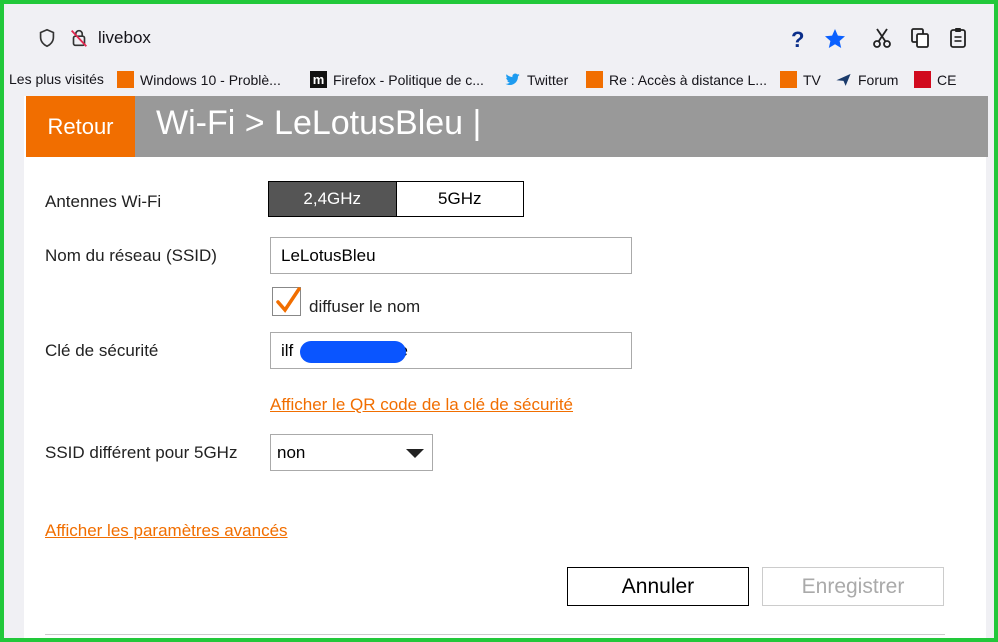 The image size is (998, 642). I want to click on bookmark-label: CE, so click(947, 79).